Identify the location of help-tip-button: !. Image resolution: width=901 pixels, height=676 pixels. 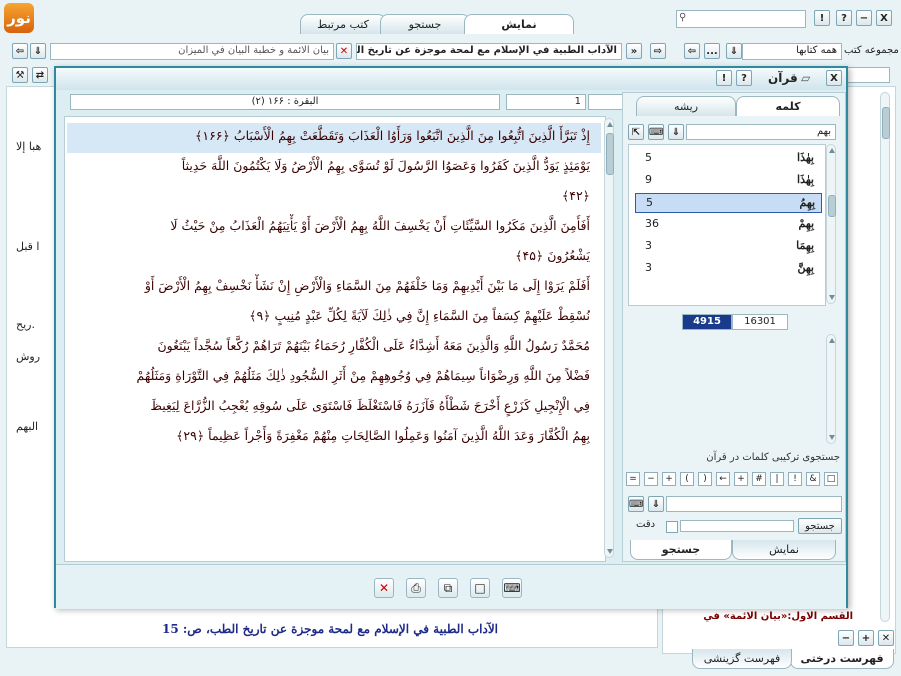
(822, 18).